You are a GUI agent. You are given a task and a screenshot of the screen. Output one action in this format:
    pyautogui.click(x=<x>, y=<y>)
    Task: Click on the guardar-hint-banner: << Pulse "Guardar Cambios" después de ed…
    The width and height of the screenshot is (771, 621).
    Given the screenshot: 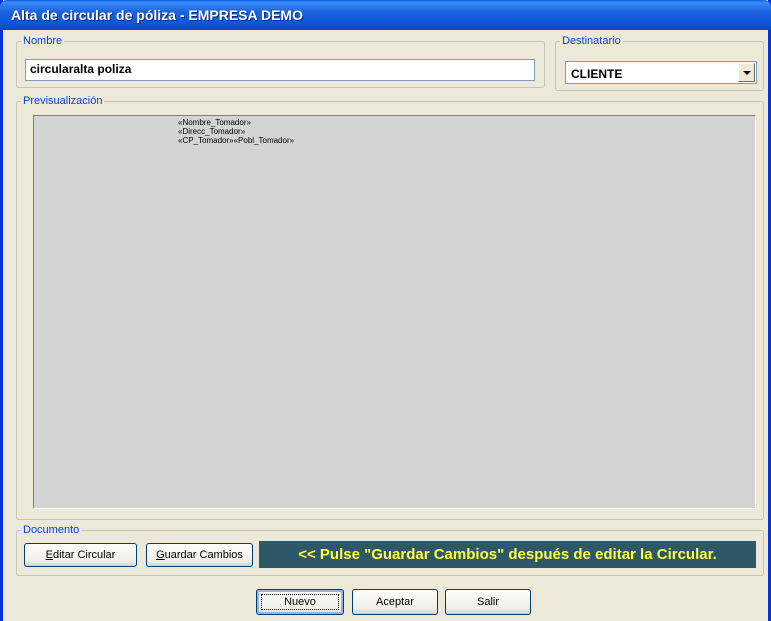 What is the action you would take?
    pyautogui.click(x=507, y=554)
    